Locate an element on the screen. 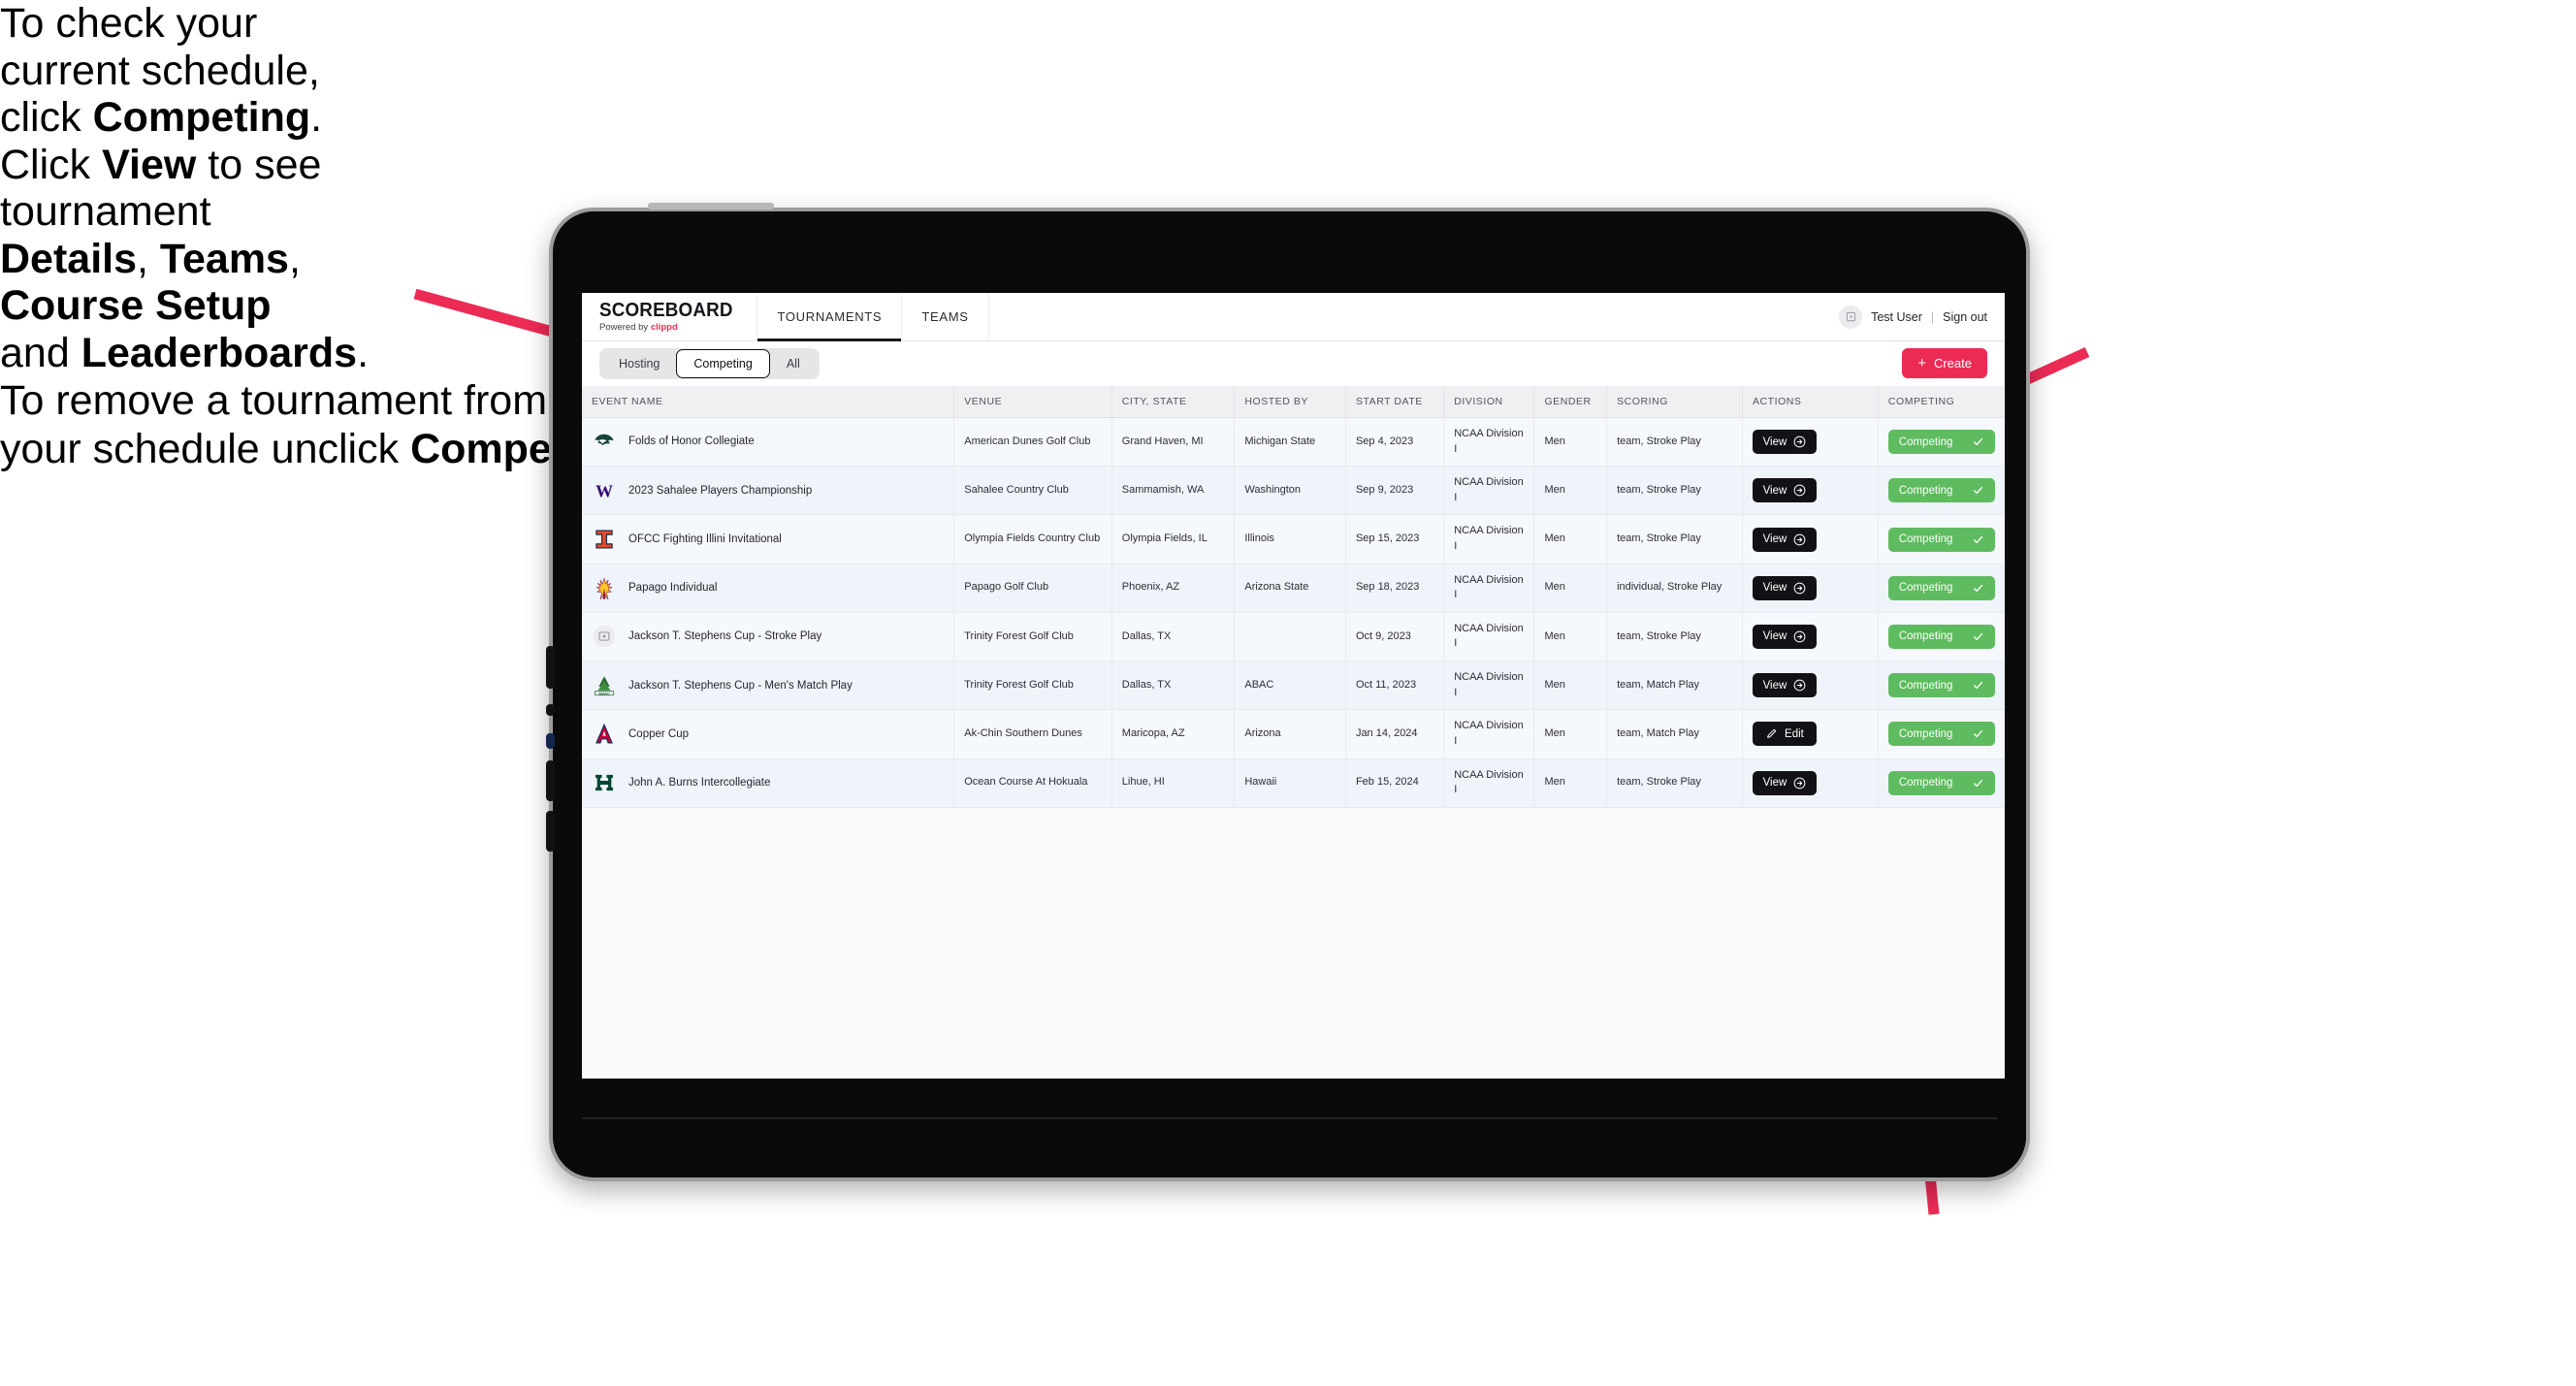 The width and height of the screenshot is (2576, 1386). column-header-hosted-by: HOSTED BY is located at coordinates (1290, 402).